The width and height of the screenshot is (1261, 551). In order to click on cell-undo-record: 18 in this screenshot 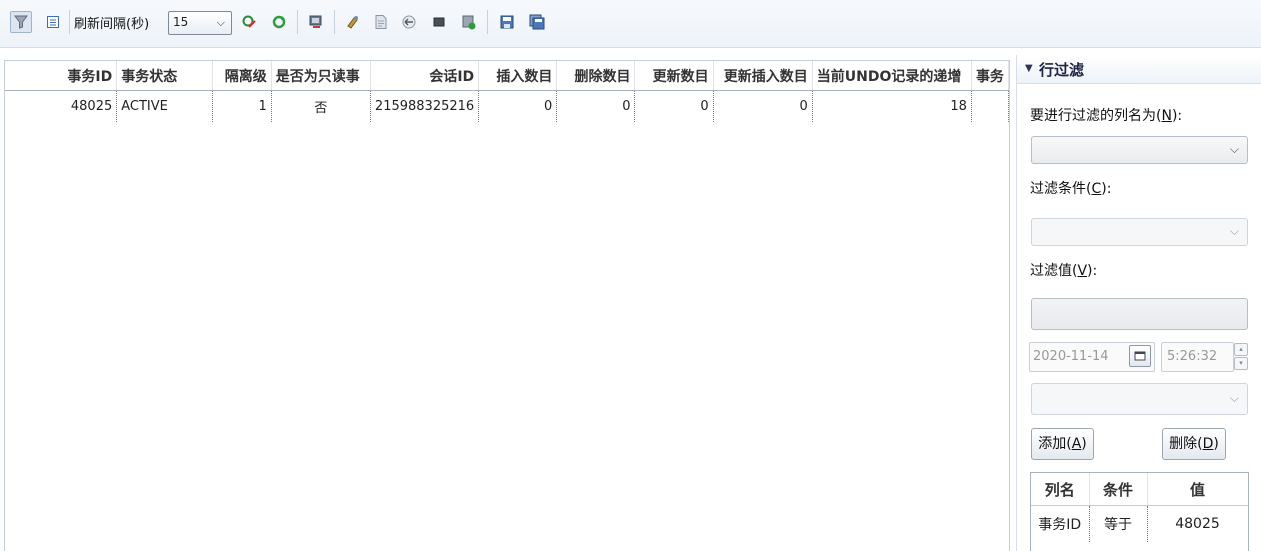, I will do `click(892, 106)`.